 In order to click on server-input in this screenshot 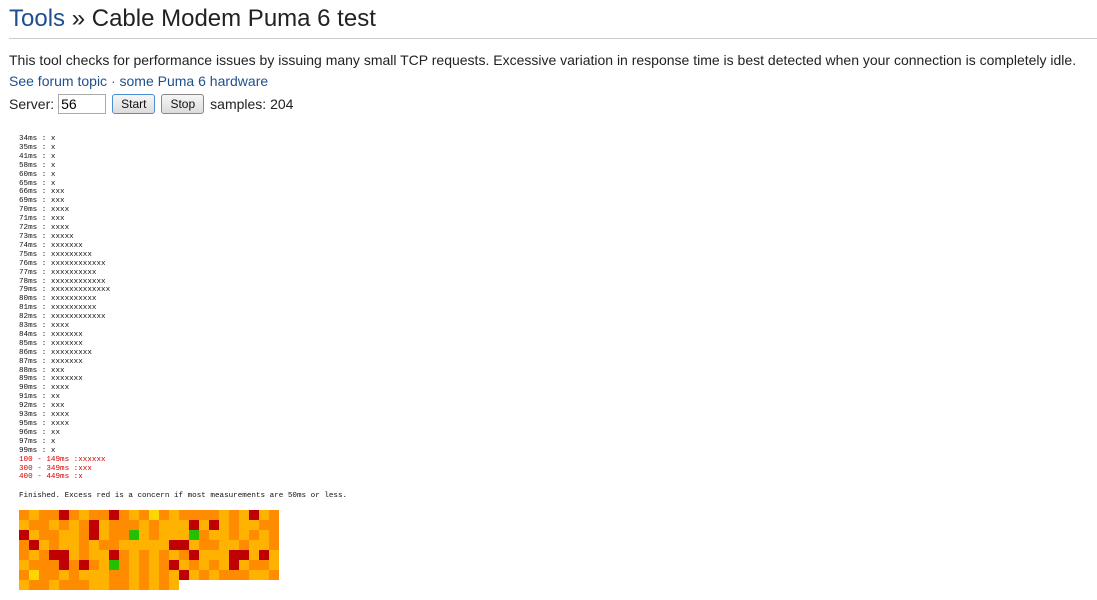, I will do `click(82, 104)`.